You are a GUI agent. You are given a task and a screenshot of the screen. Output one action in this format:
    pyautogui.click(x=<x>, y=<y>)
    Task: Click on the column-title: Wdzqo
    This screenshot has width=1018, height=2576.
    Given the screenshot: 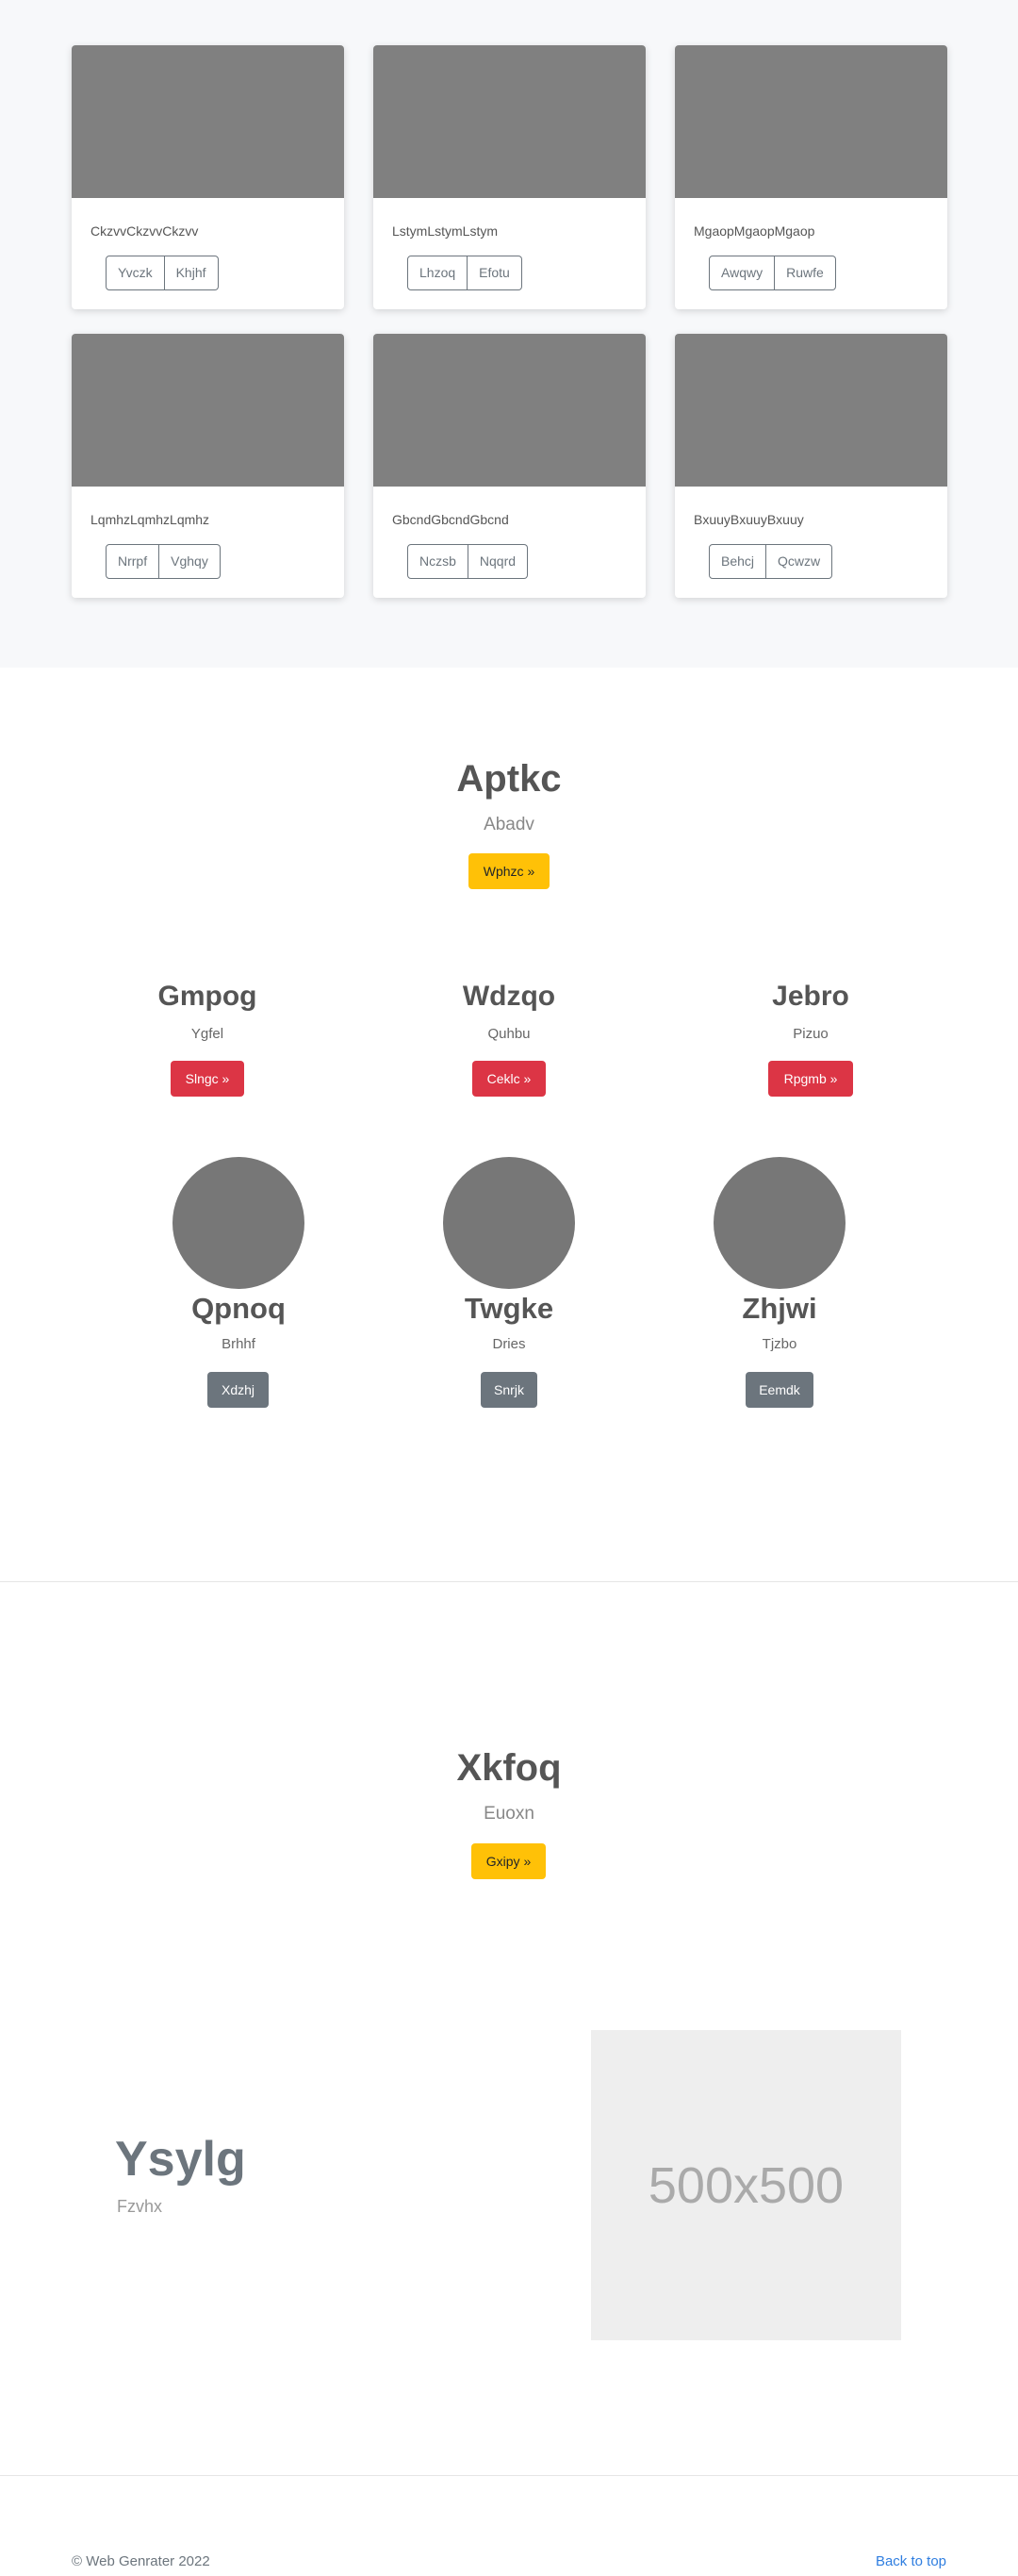 What is the action you would take?
    pyautogui.click(x=509, y=996)
    